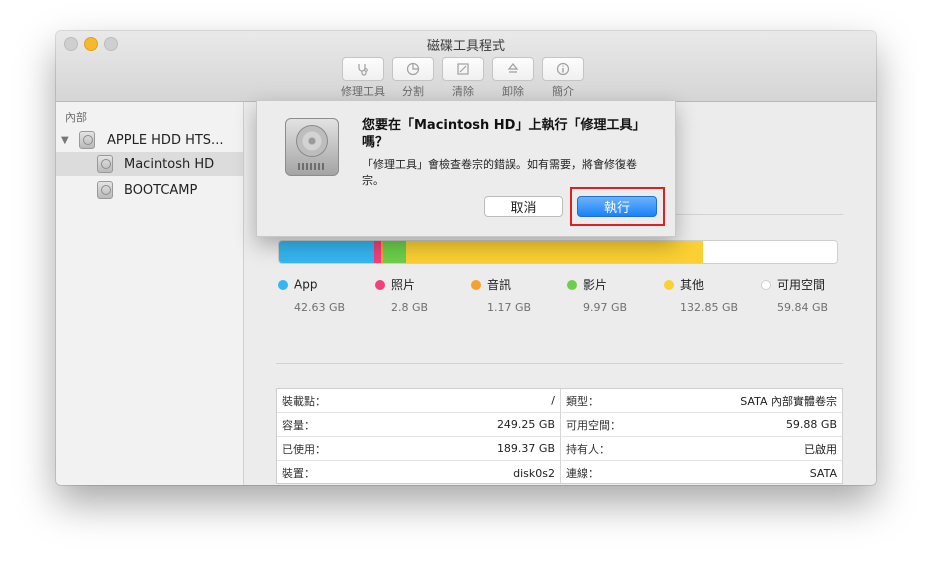 Image resolution: width=932 pixels, height=565 pixels. What do you see at coordinates (701, 449) in the screenshot?
I see `info-row: 持有人： 已啟用` at bounding box center [701, 449].